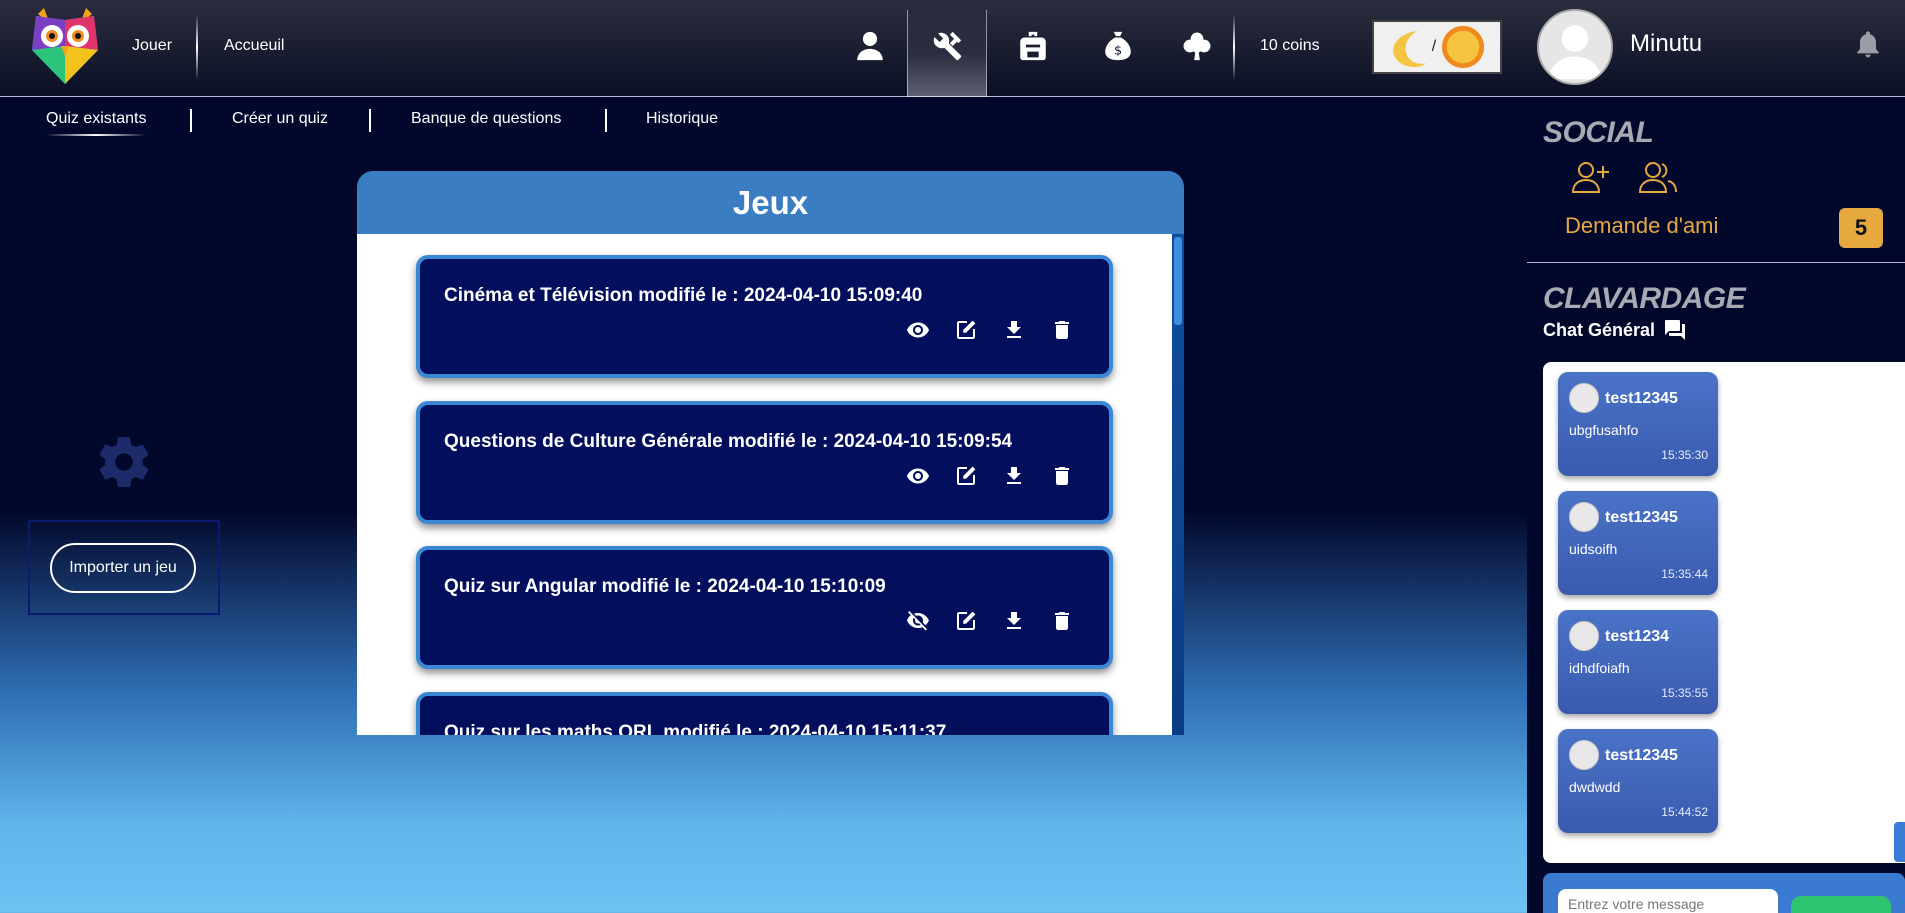  Describe the element at coordinates (1684, 574) in the screenshot. I see `message-time: 15:35:44` at that location.